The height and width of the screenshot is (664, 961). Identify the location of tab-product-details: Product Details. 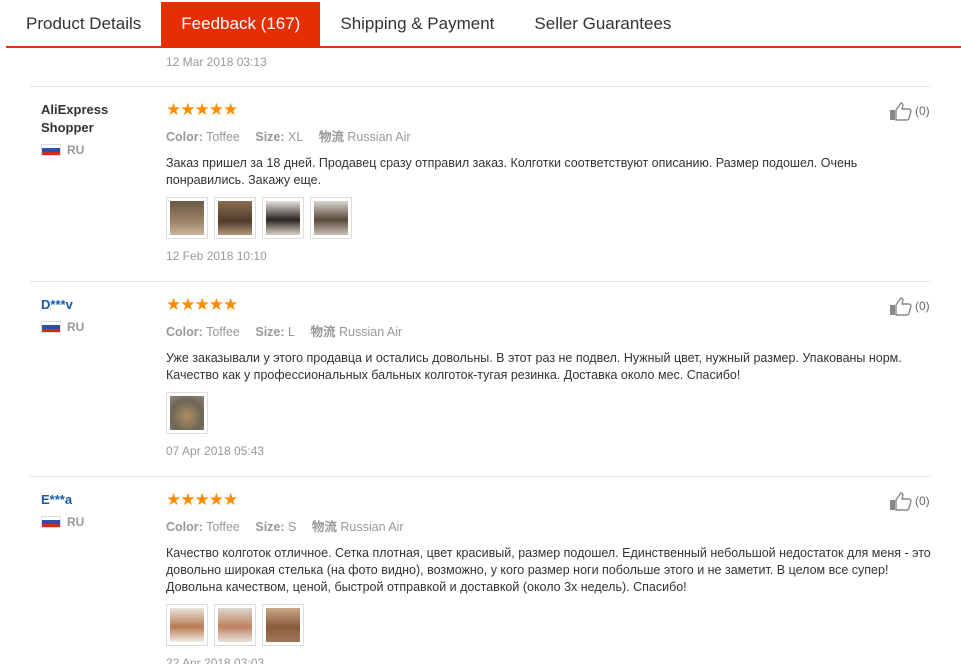
(83, 24).